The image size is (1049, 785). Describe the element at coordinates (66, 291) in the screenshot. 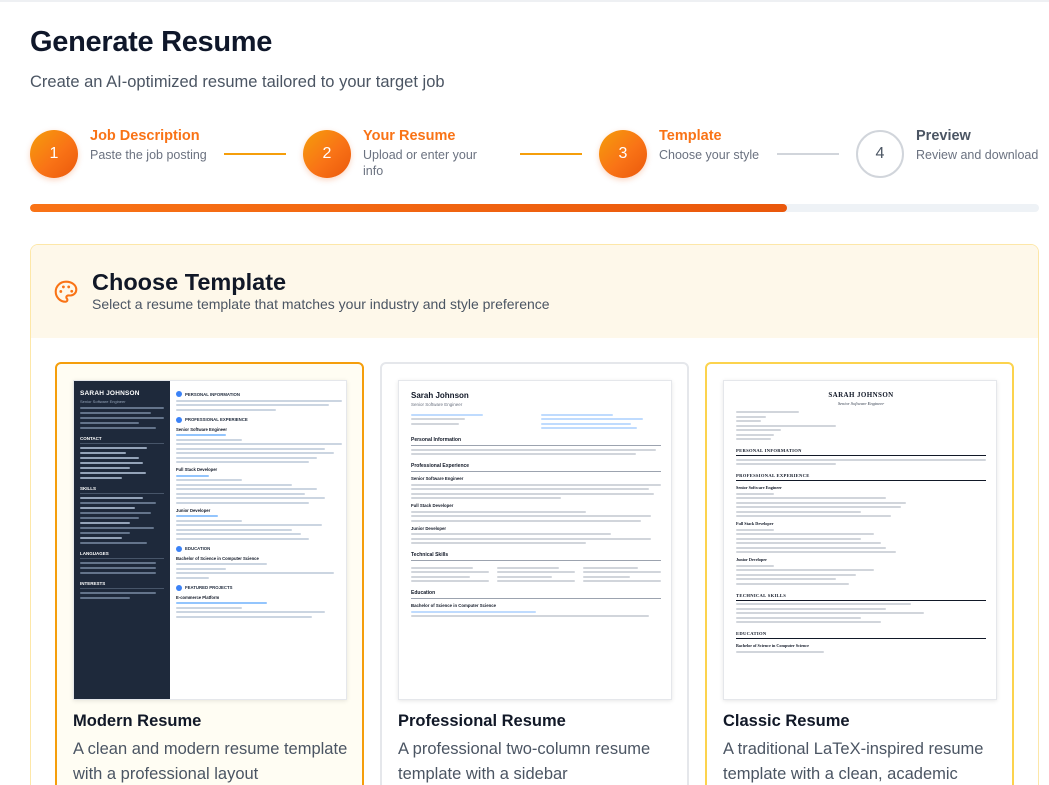

I see `palette-icon` at that location.